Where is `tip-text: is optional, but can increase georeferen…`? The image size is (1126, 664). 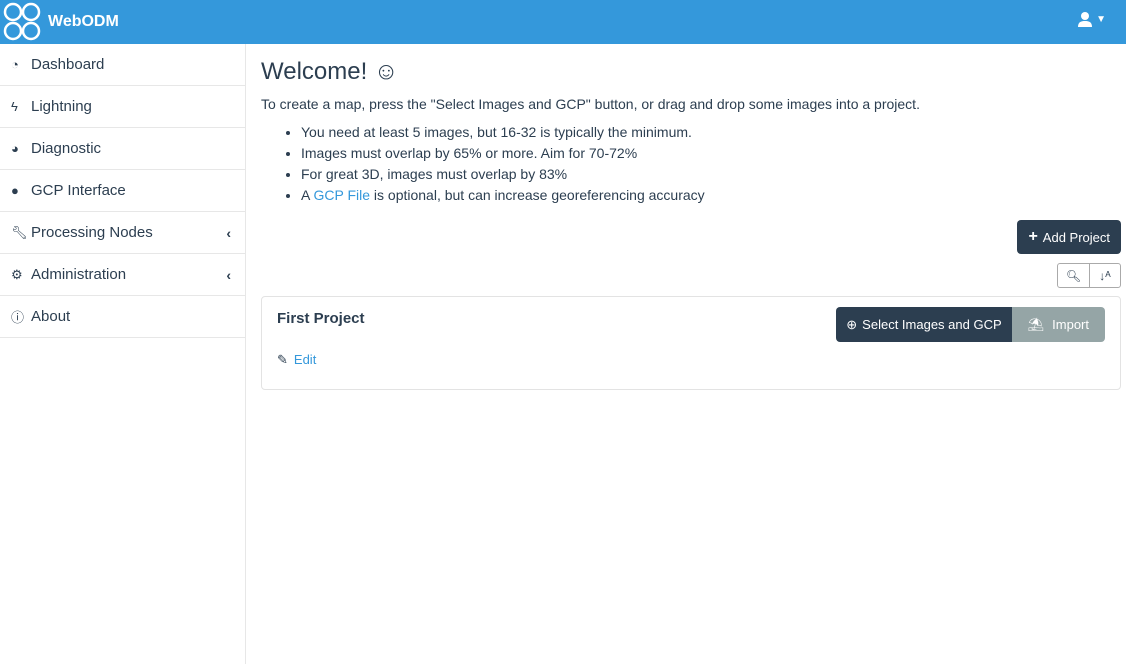 tip-text: is optional, but can increase georeferen… is located at coordinates (537, 195).